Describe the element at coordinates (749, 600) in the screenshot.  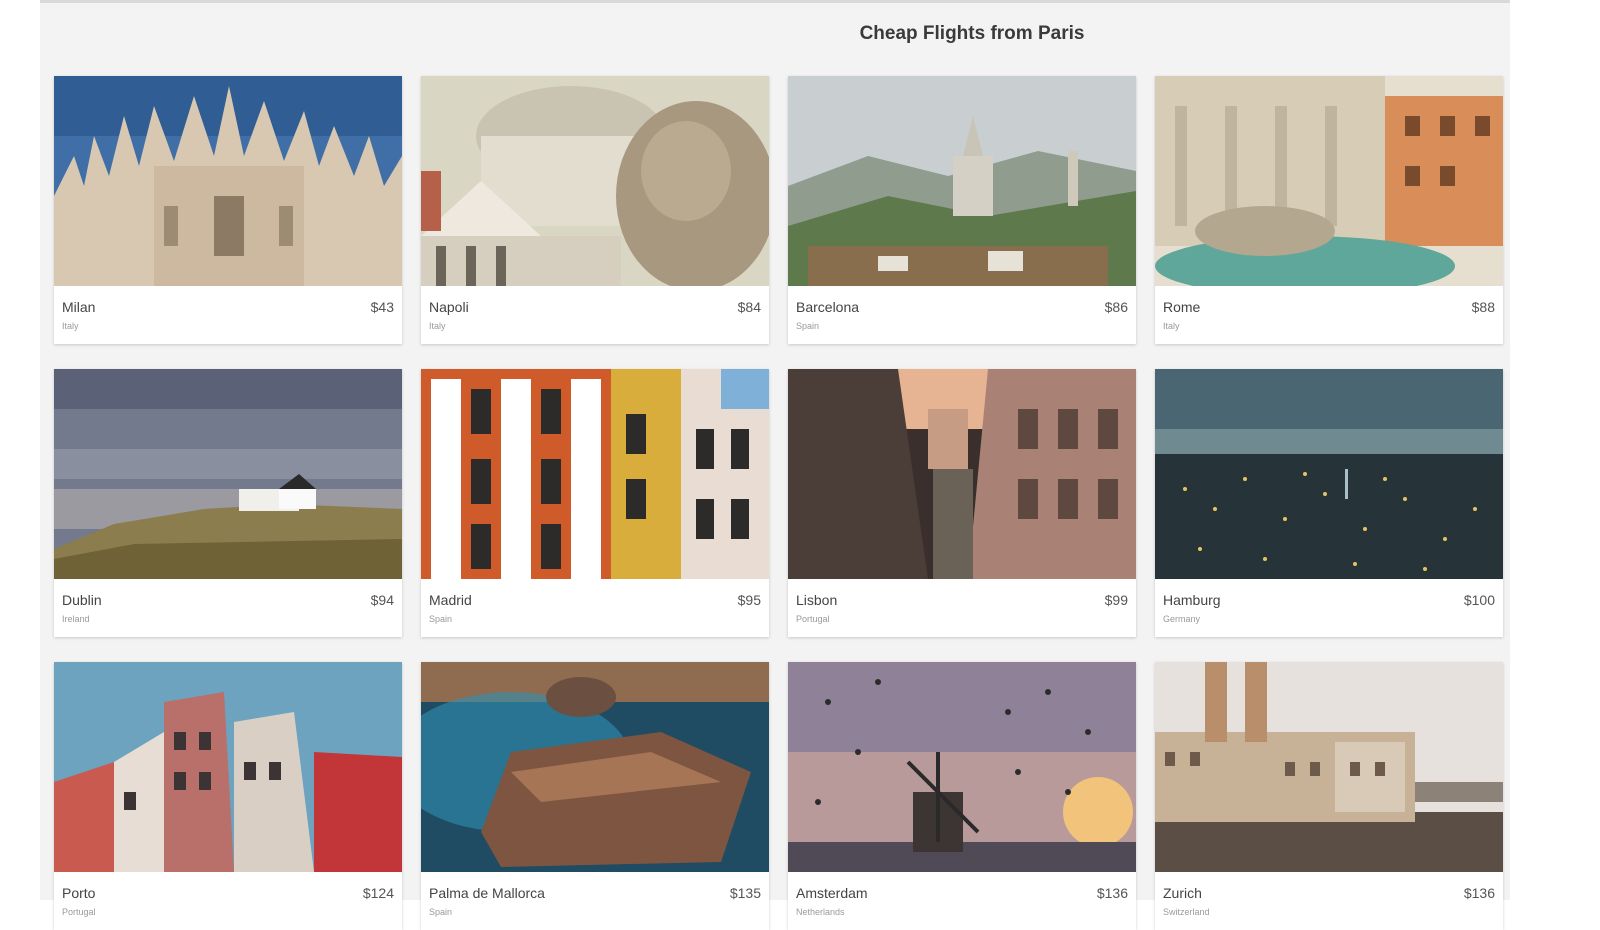
I see `destination-price: $95` at that location.